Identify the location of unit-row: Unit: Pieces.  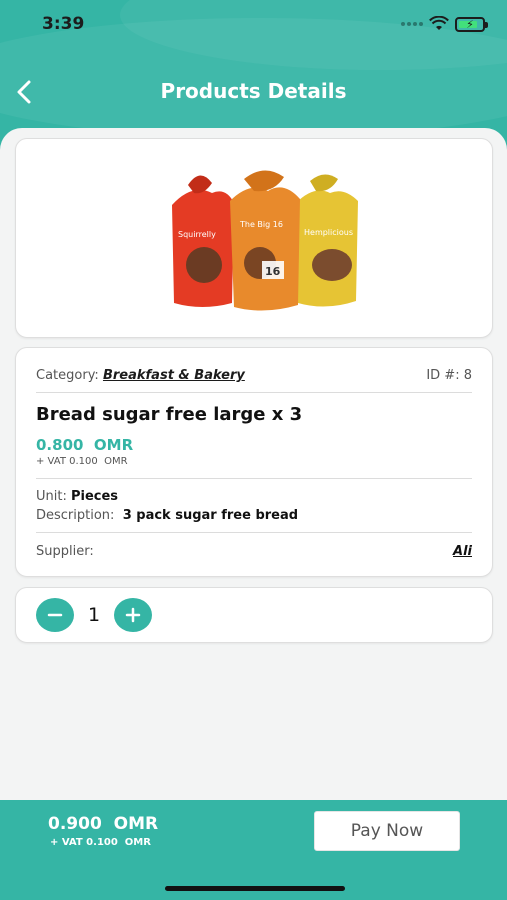
(77, 496).